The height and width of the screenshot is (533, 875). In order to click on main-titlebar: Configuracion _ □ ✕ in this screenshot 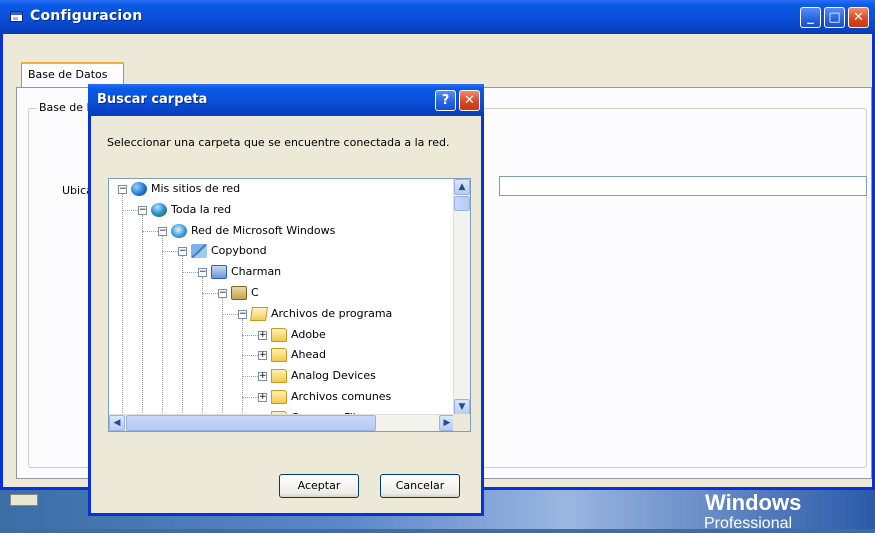, I will do `click(437, 17)`.